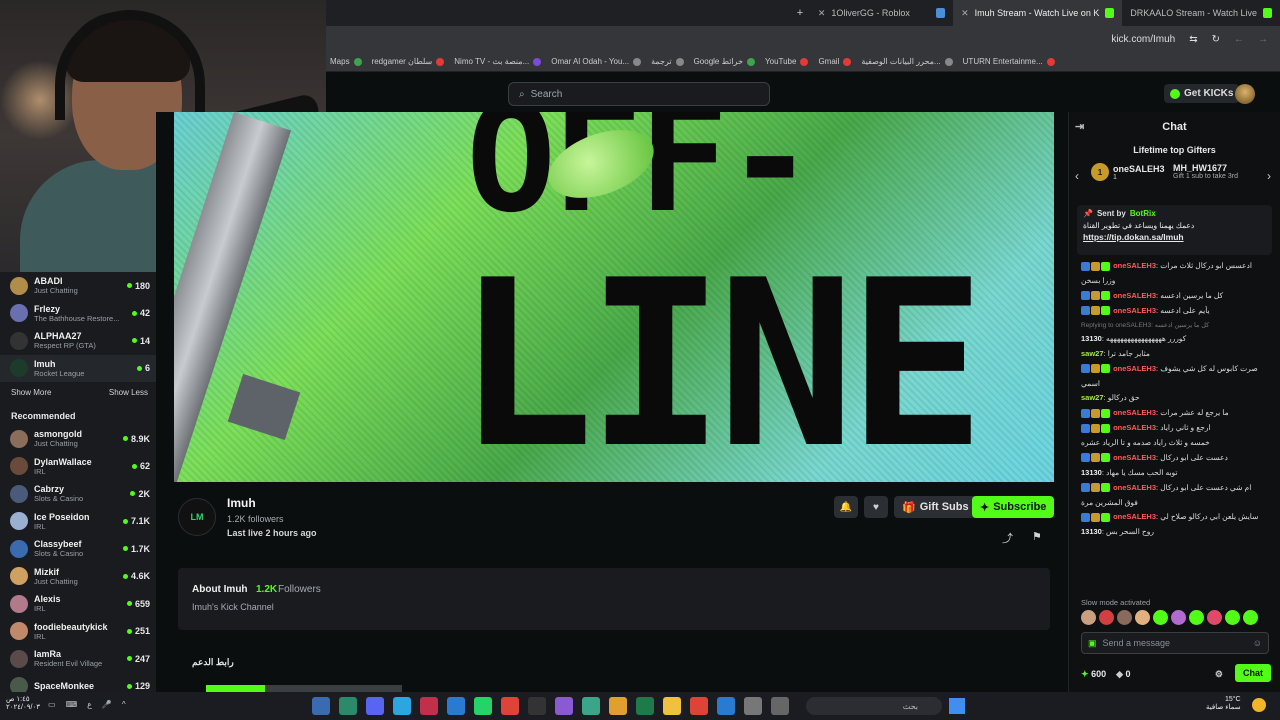 This screenshot has width=1280, height=720. I want to click on chevron-right-icon: ›, so click(1269, 176).